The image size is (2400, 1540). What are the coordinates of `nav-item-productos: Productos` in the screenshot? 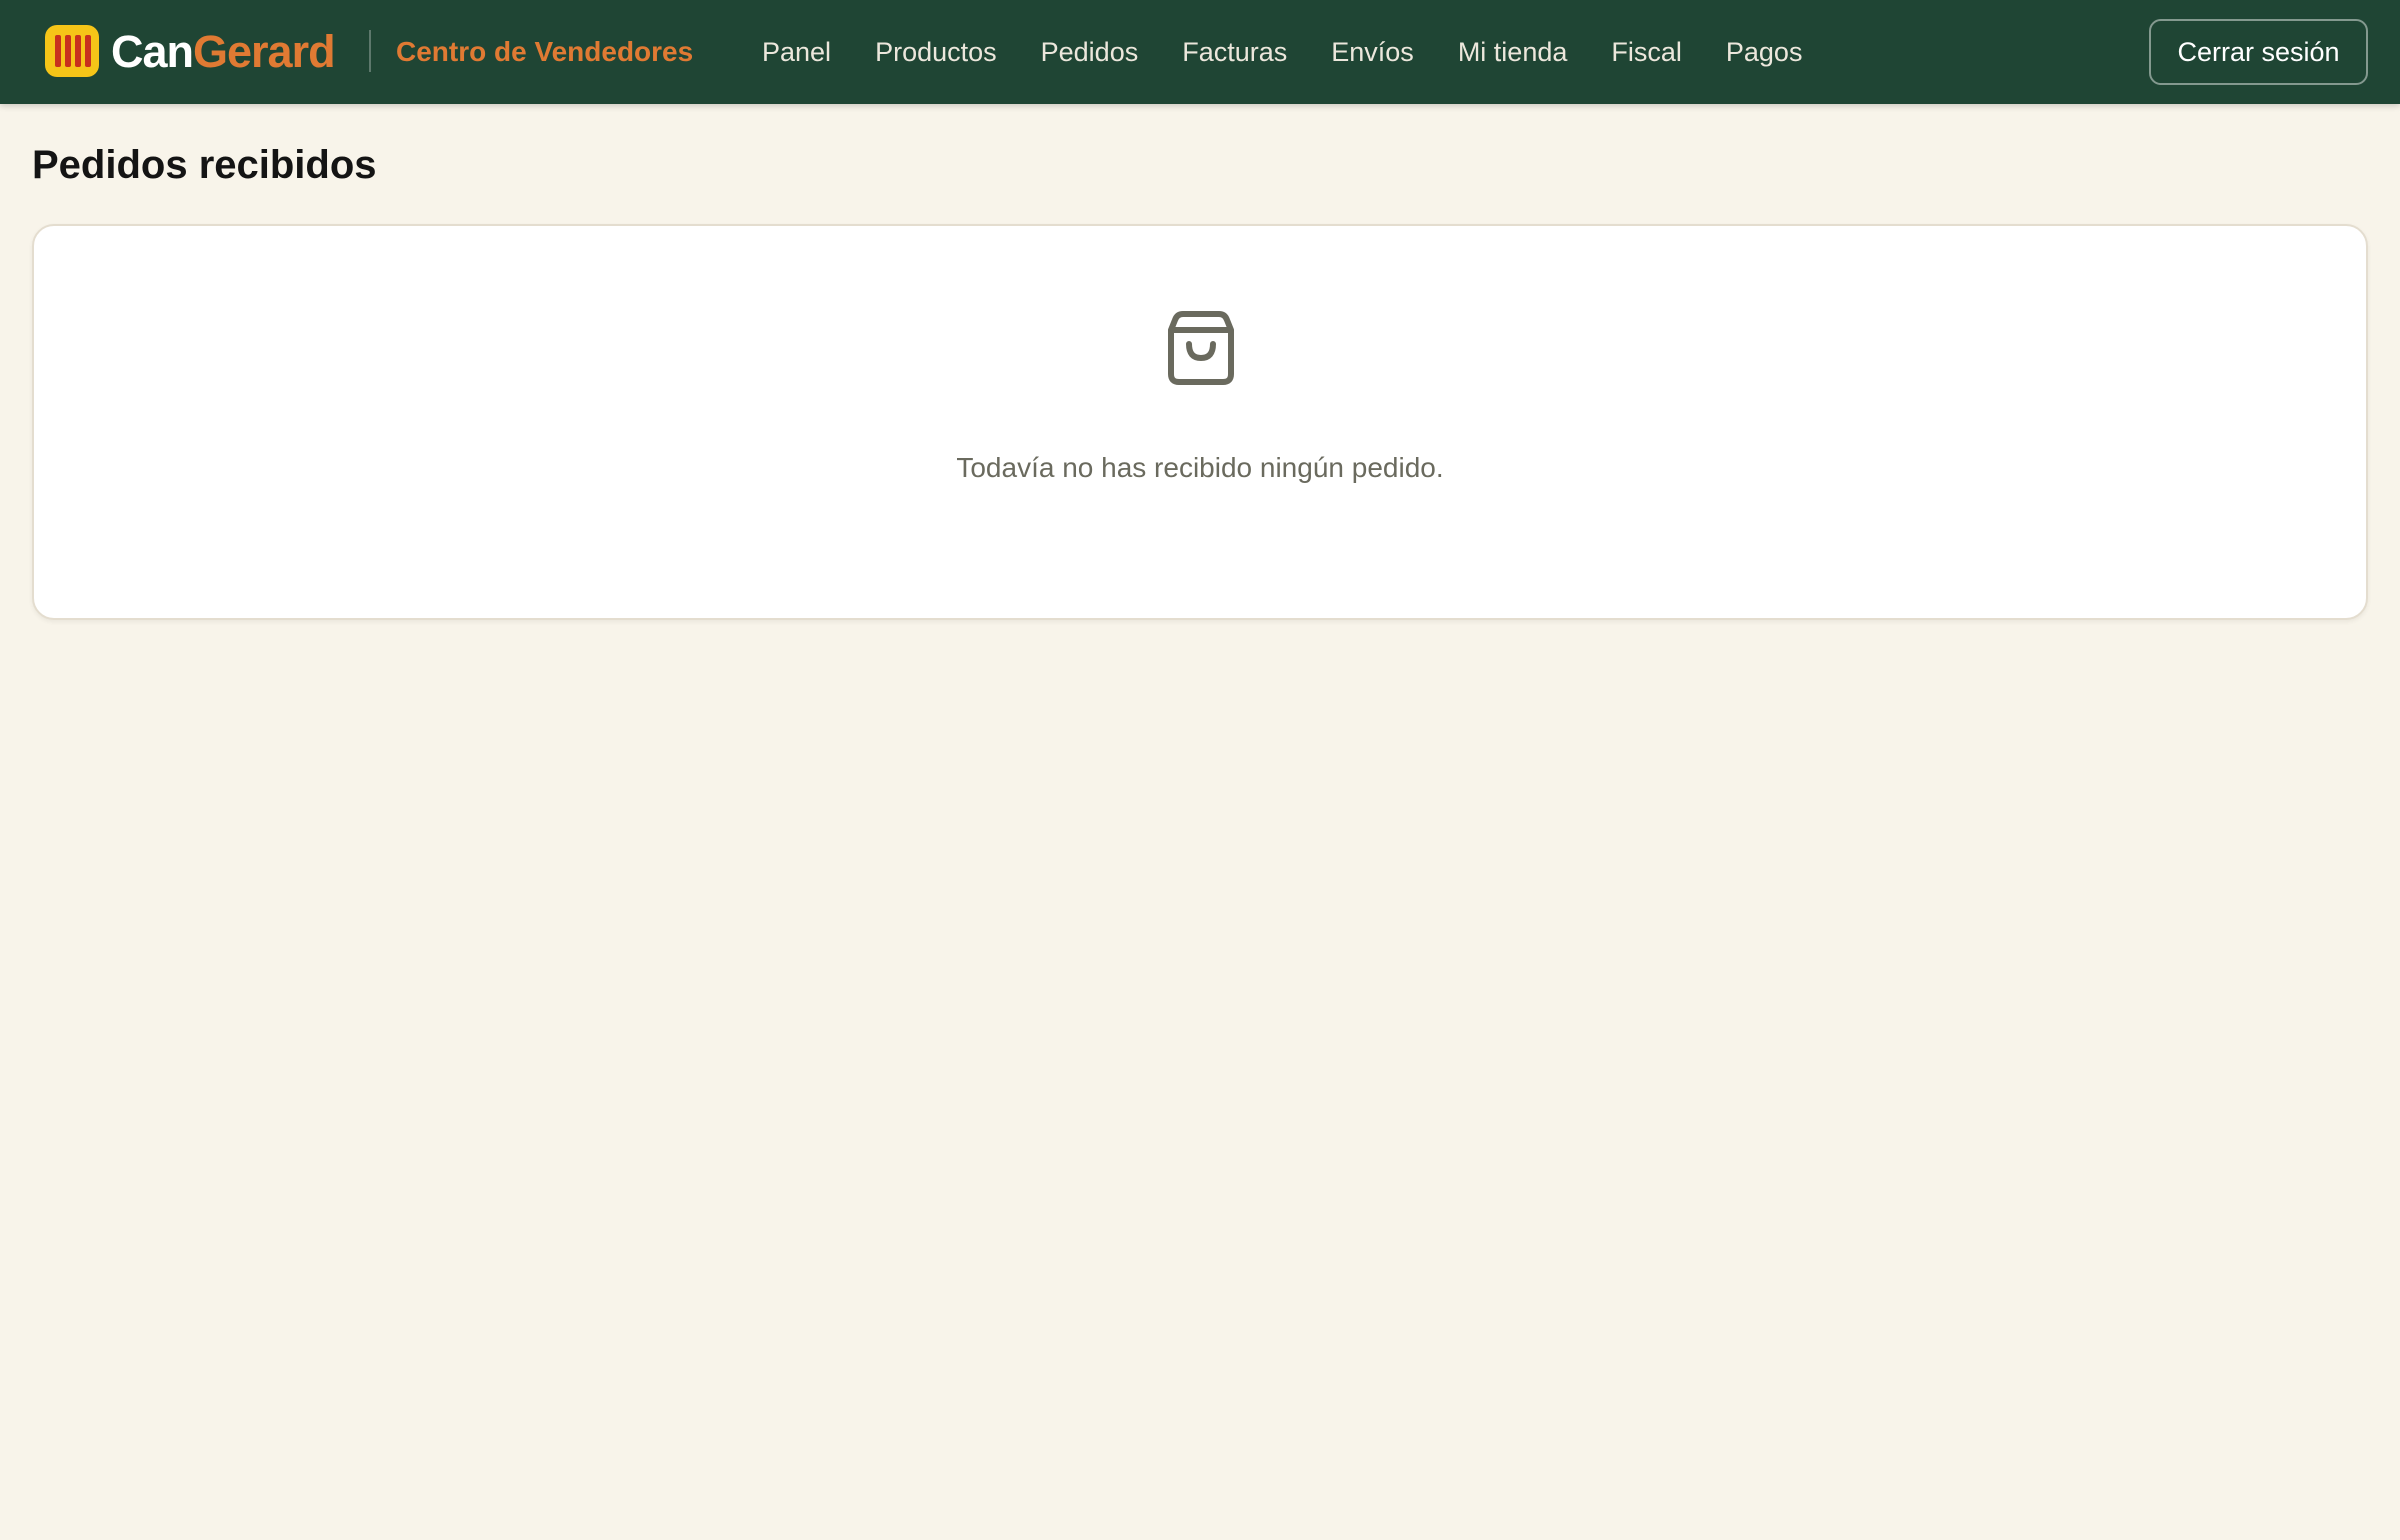 It's located at (936, 52).